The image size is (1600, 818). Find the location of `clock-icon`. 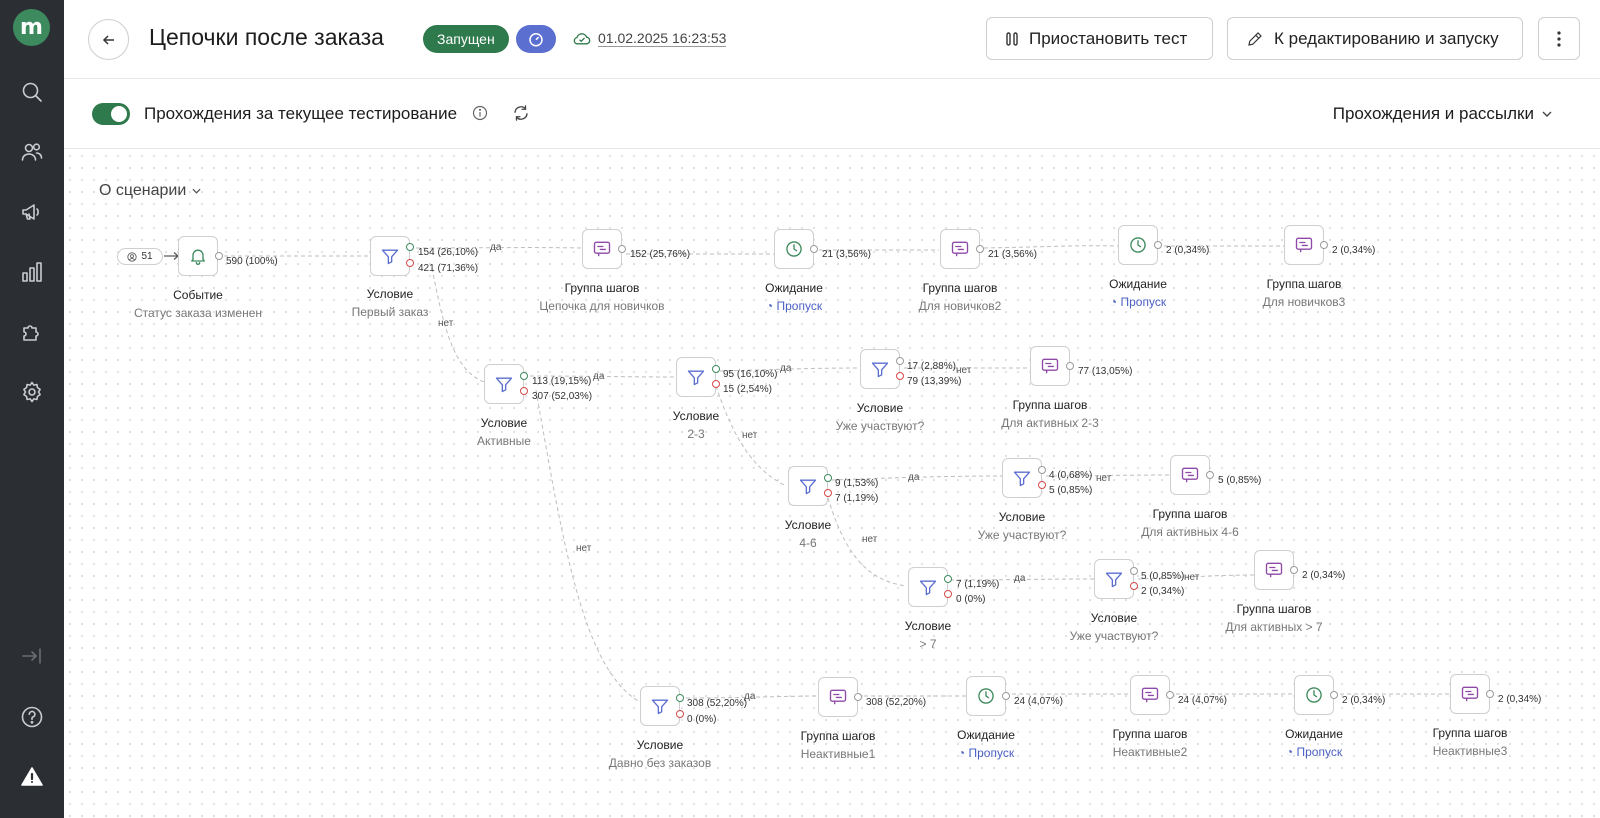

clock-icon is located at coordinates (986, 696).